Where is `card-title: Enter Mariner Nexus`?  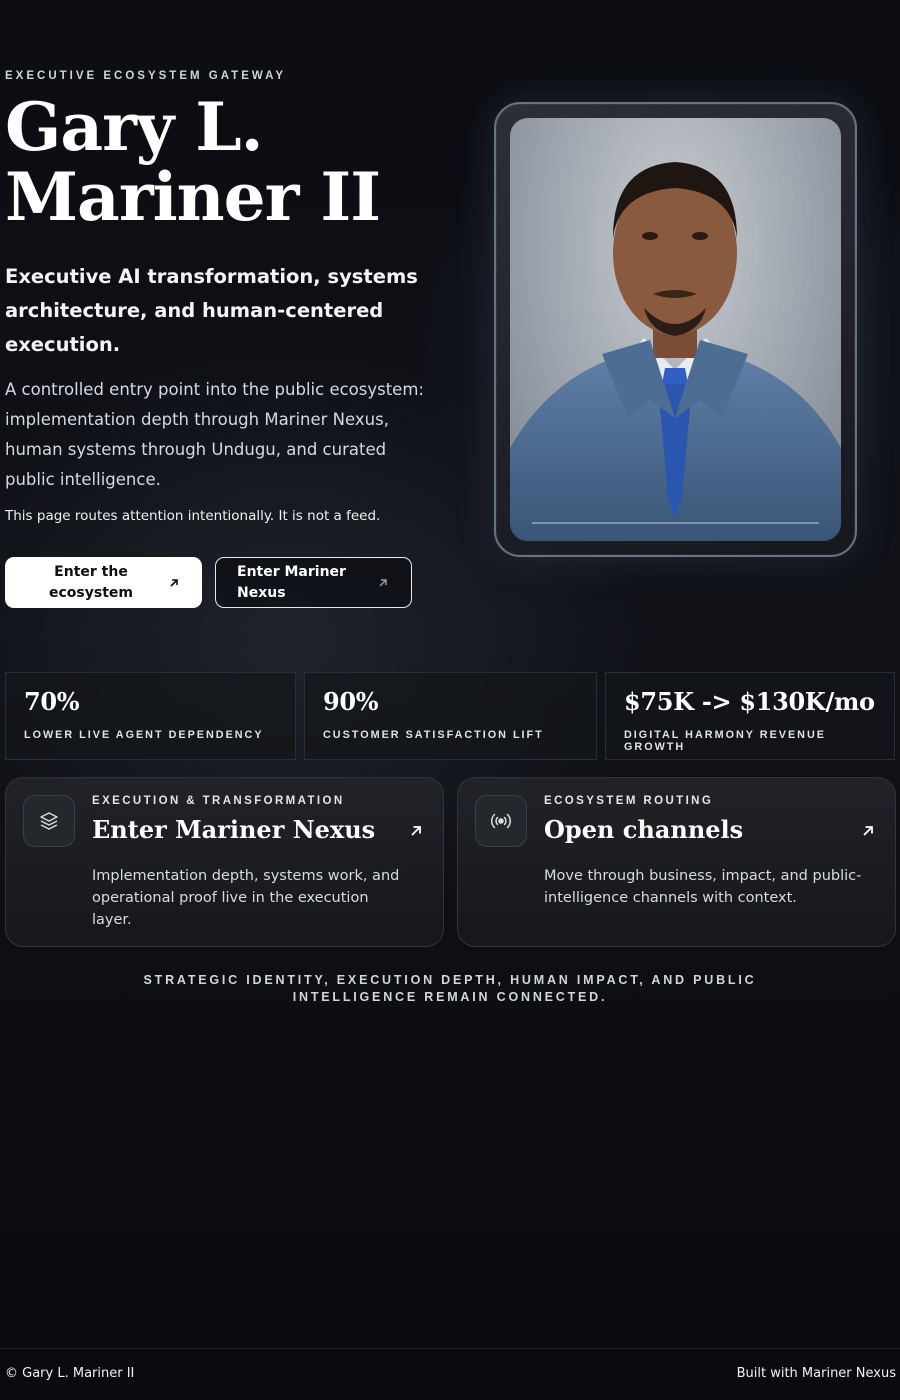 card-title: Enter Mariner Nexus is located at coordinates (234, 829).